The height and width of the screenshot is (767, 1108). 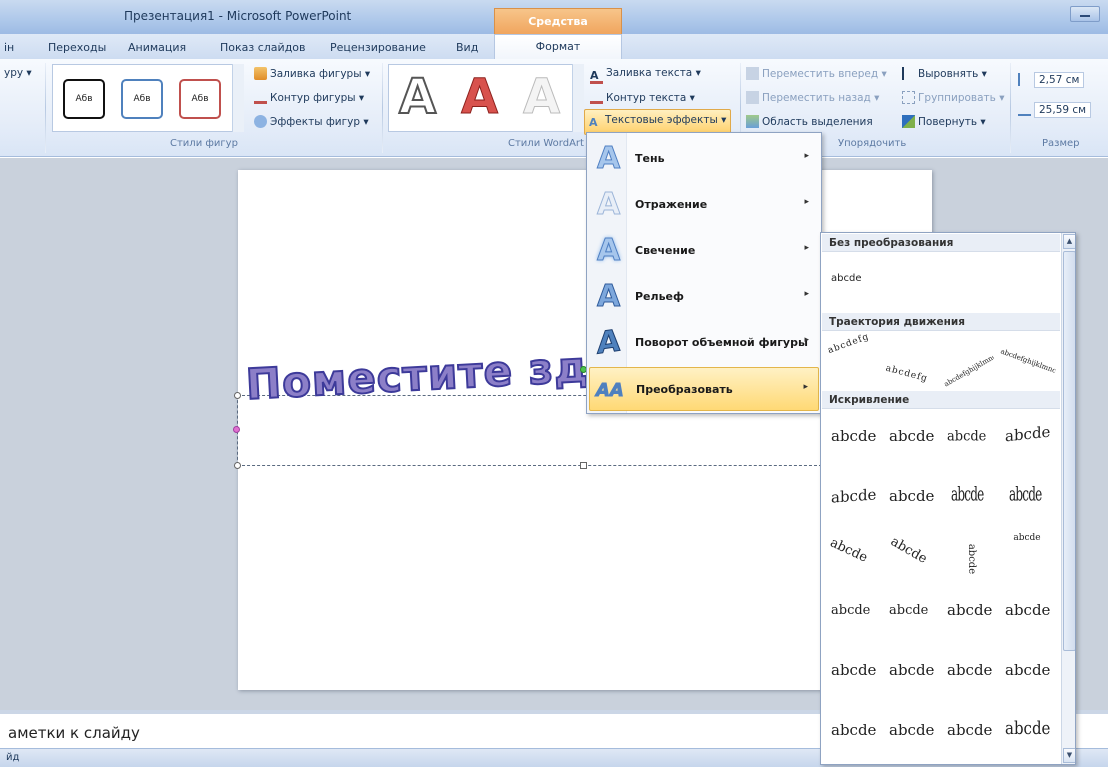 What do you see at coordinates (378, 47) in the screenshot?
I see `tab-review: Рецензирование` at bounding box center [378, 47].